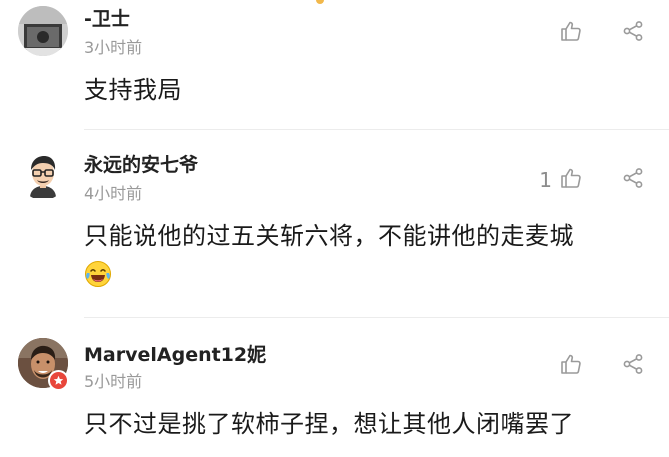 This screenshot has width=669, height=457. What do you see at coordinates (58, 380) in the screenshot?
I see `star-badge-icon` at bounding box center [58, 380].